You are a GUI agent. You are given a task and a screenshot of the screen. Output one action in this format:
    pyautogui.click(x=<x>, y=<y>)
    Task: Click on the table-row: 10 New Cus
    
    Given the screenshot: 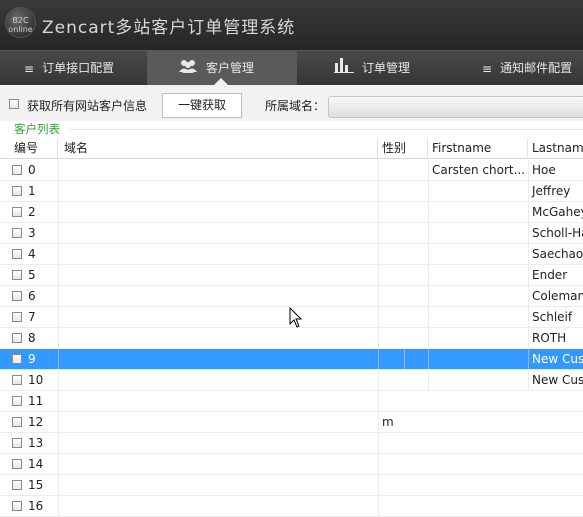 What is the action you would take?
    pyautogui.click(x=291, y=380)
    